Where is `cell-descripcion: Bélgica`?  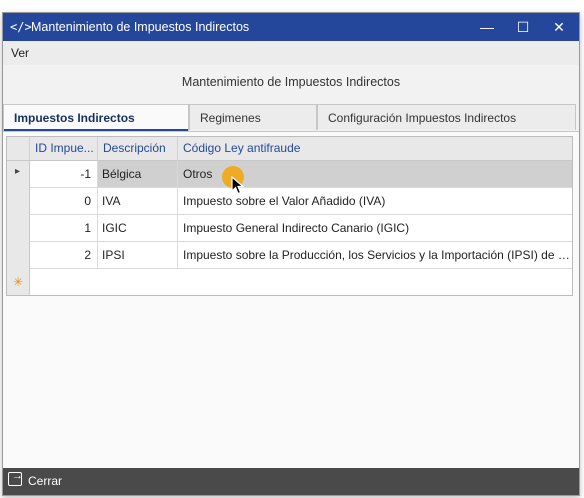 cell-descripcion: Bélgica is located at coordinates (138, 174).